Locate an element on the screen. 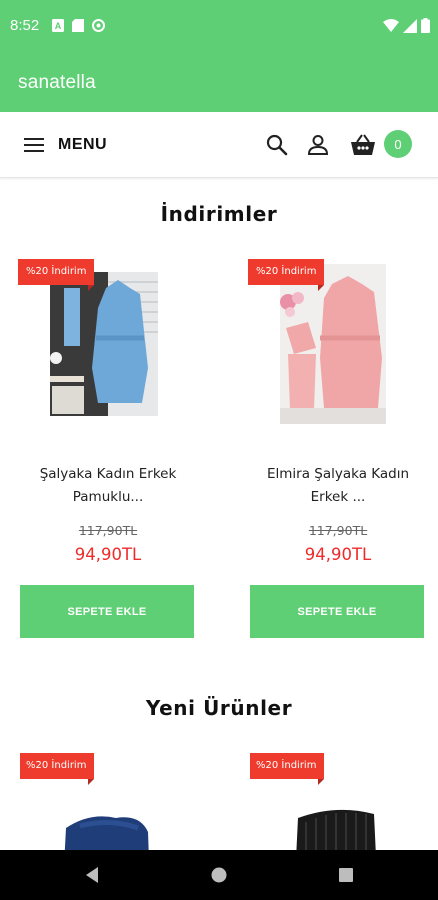 The width and height of the screenshot is (438, 900). recents-icon is located at coordinates (346, 875).